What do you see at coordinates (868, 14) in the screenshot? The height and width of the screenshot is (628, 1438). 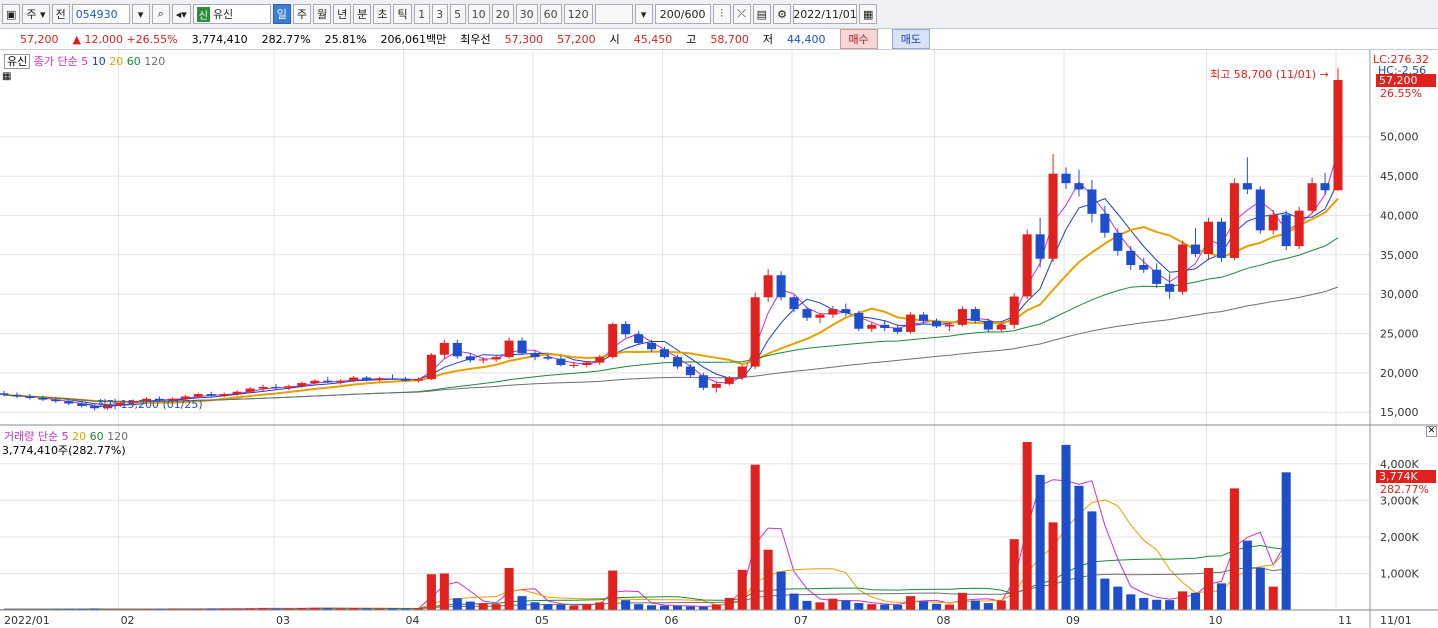 I see `calendar-icon: ▦` at bounding box center [868, 14].